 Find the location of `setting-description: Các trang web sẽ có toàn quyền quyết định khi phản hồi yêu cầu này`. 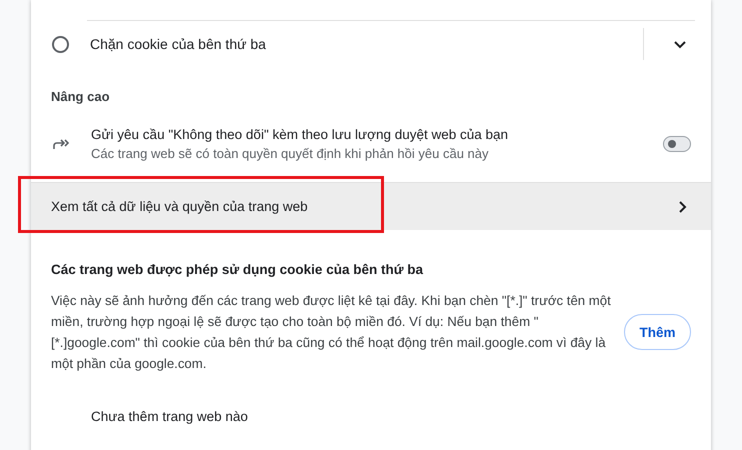

setting-description: Các trang web sẽ có toàn quyền quyết định khi phản hồi yêu cầu này is located at coordinates (290, 153).